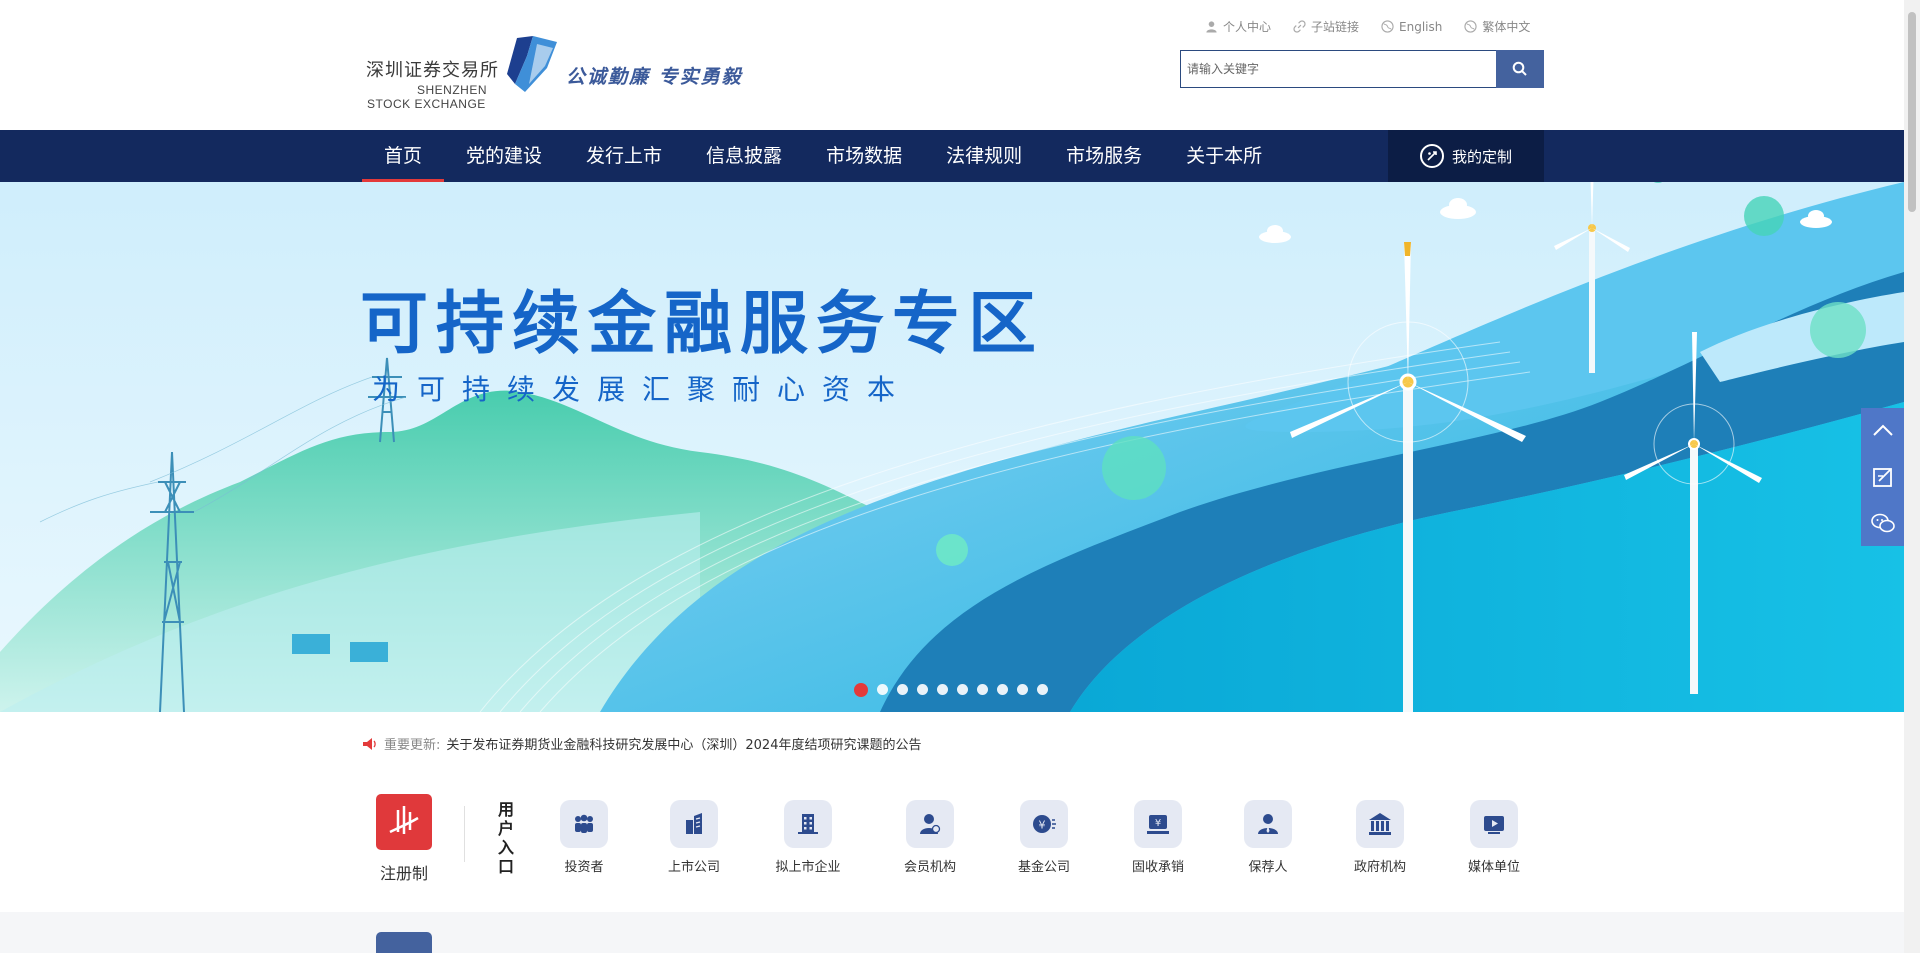 This screenshot has width=1920, height=953. I want to click on my-customization-button: 我的定制, so click(1466, 156).